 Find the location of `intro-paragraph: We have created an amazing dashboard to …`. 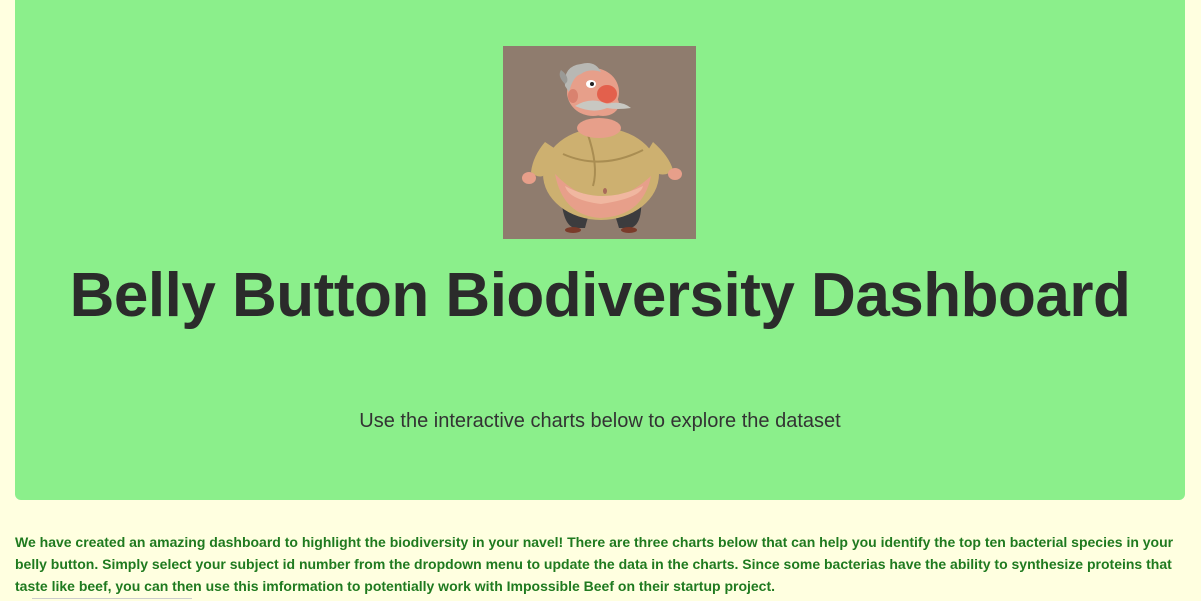

intro-paragraph: We have created an amazing dashboard to … is located at coordinates (594, 564).